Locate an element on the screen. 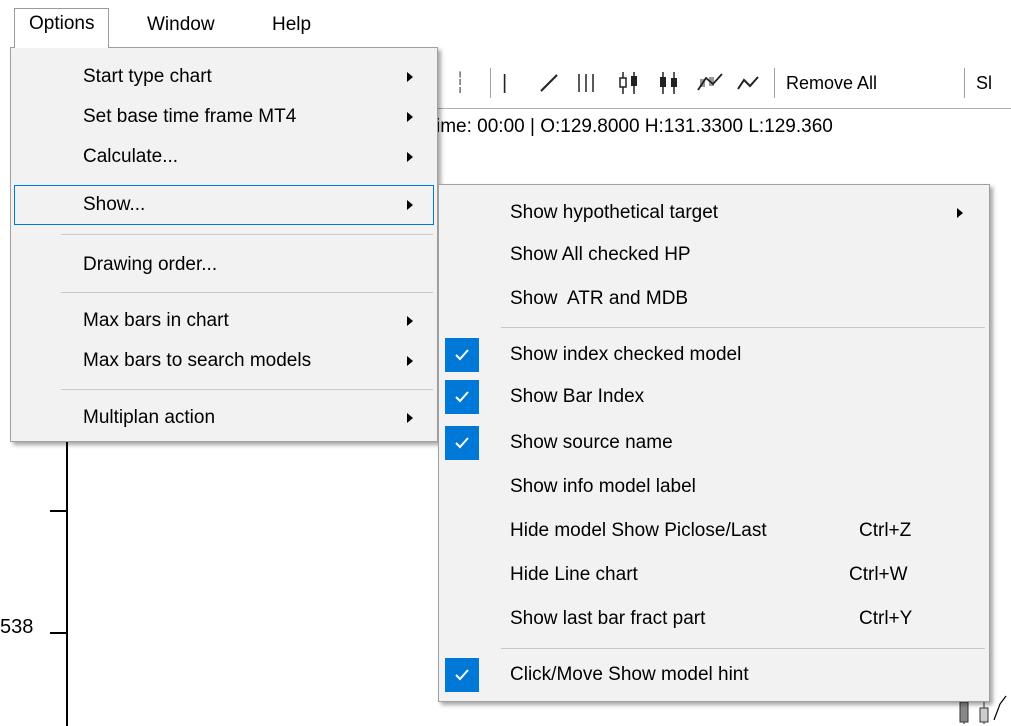 The image size is (1011, 726). menu-item-label: Show source name is located at coordinates (591, 442).